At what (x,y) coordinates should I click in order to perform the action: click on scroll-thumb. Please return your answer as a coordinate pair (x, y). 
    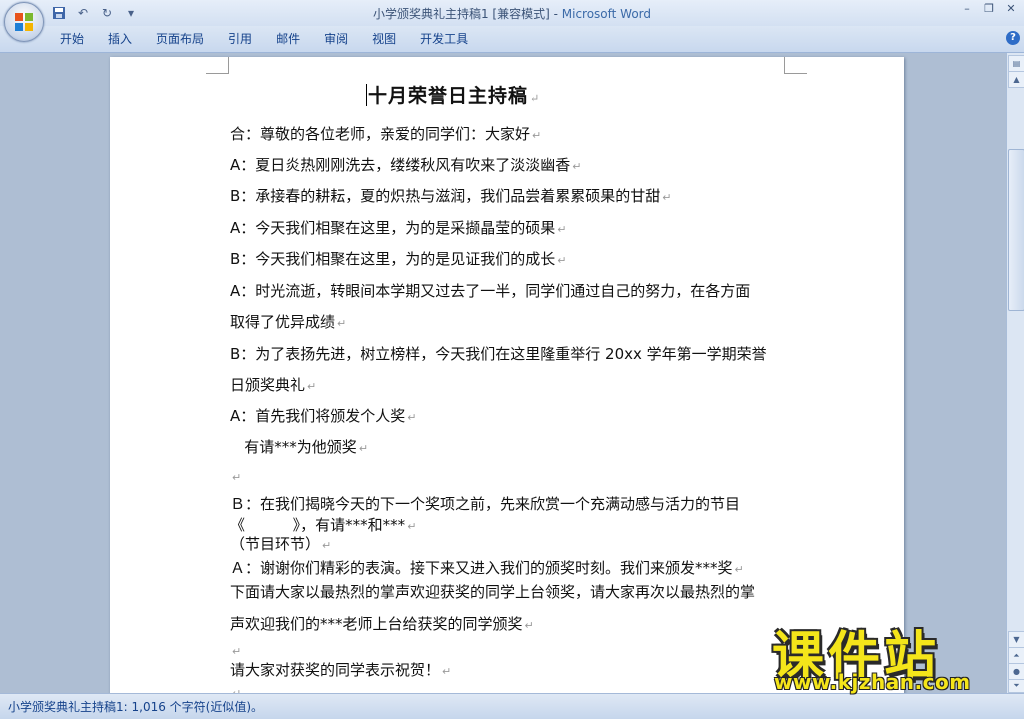
    Looking at the image, I should click on (1016, 230).